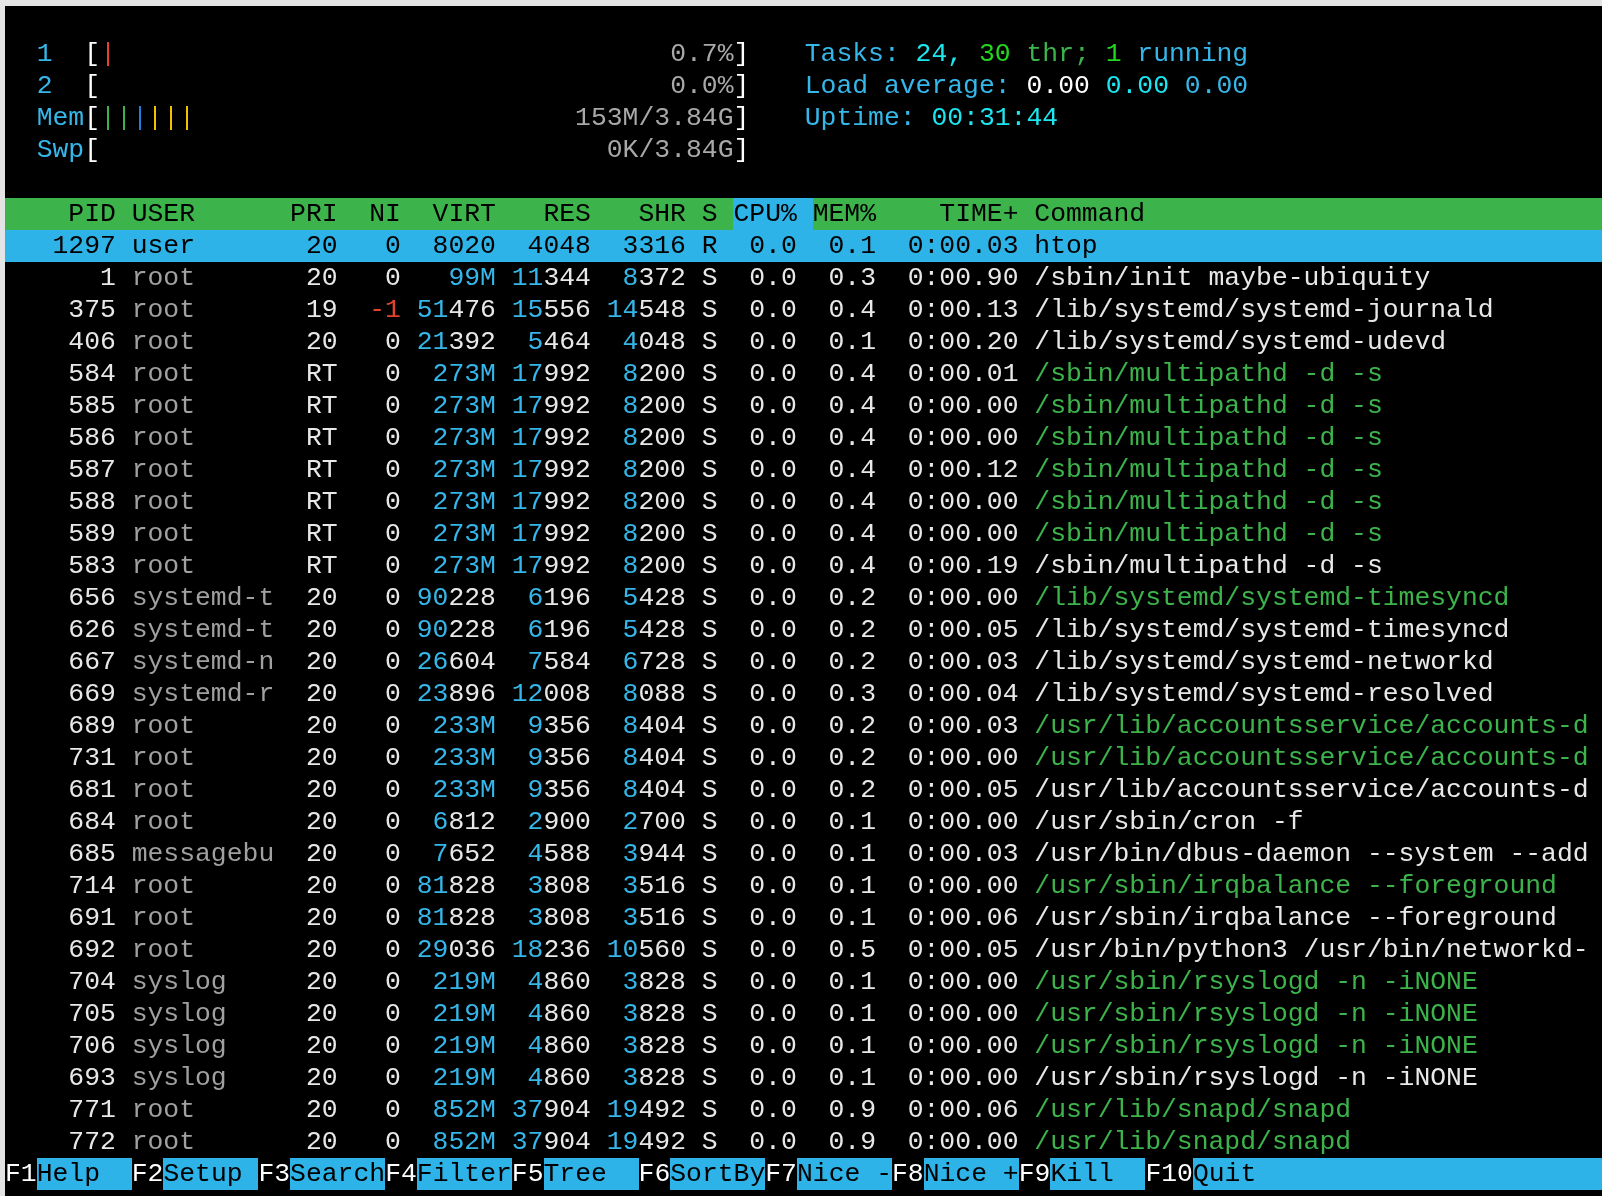 The width and height of the screenshot is (1602, 1196). What do you see at coordinates (1256, 982) in the screenshot?
I see `table-cell-text: /usr/sbin/rsyslogd -n -iNONE` at bounding box center [1256, 982].